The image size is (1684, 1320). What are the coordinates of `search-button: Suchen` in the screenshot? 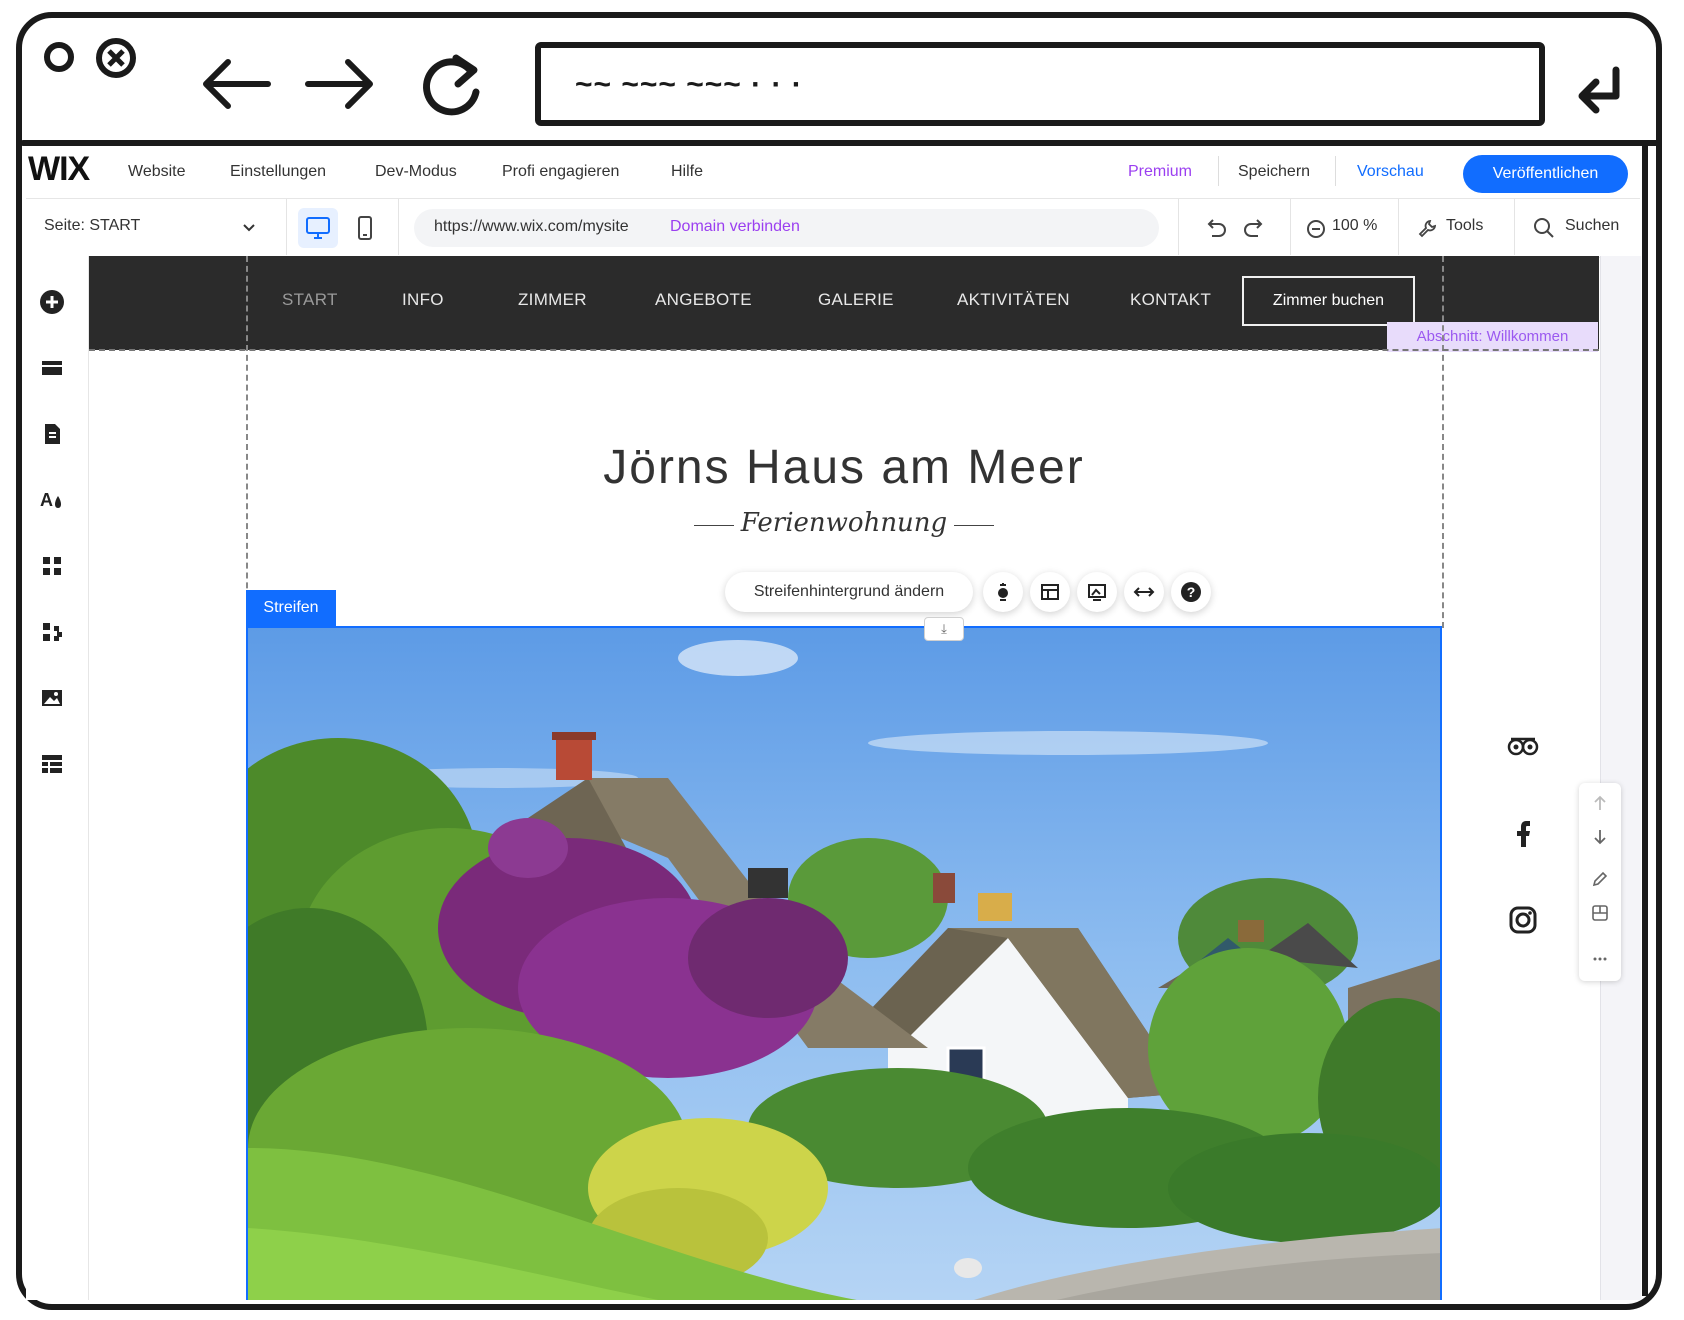 It's located at (1592, 226).